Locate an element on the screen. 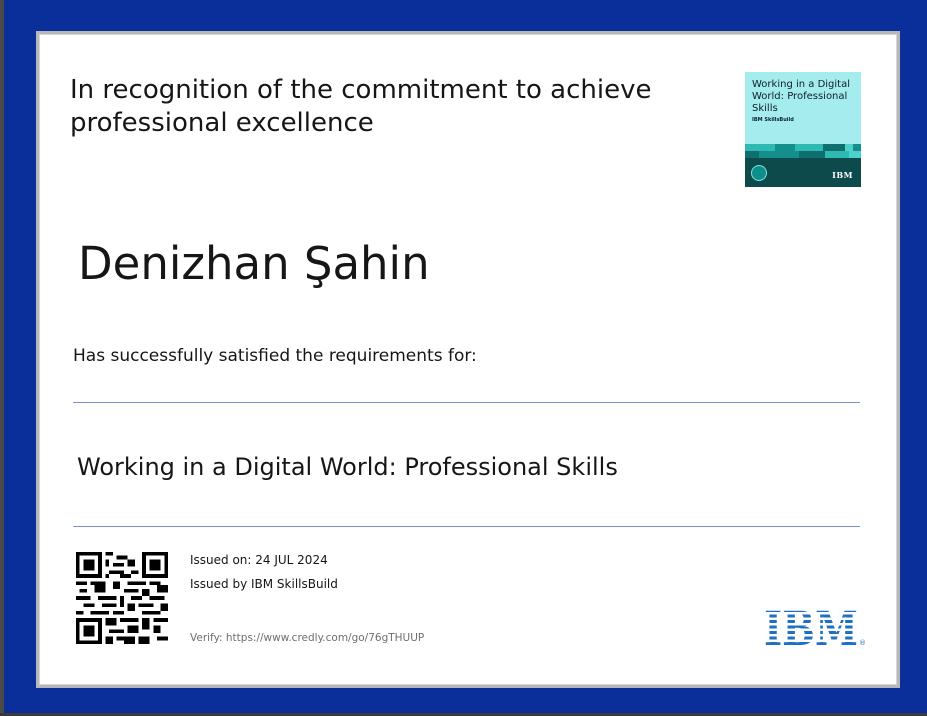 Image resolution: width=927 pixels, height=716 pixels. ibm-logo-text: IBM is located at coordinates (811, 628).